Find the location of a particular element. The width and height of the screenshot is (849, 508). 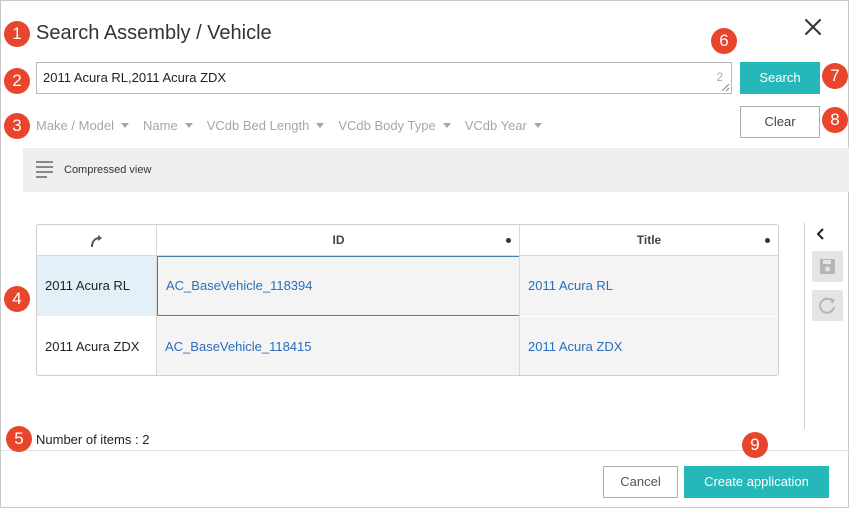

search-input-text: 2011 Acura RL,2011 Acura ZDX is located at coordinates (135, 77).